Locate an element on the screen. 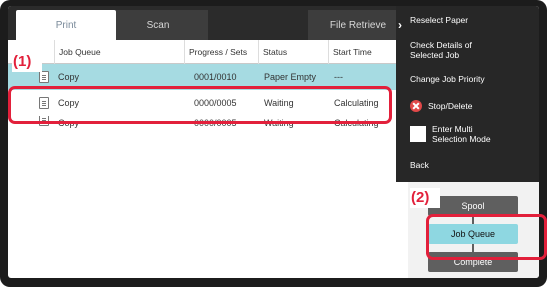  tab-file-retrieve: File Retrieve is located at coordinates (358, 25).